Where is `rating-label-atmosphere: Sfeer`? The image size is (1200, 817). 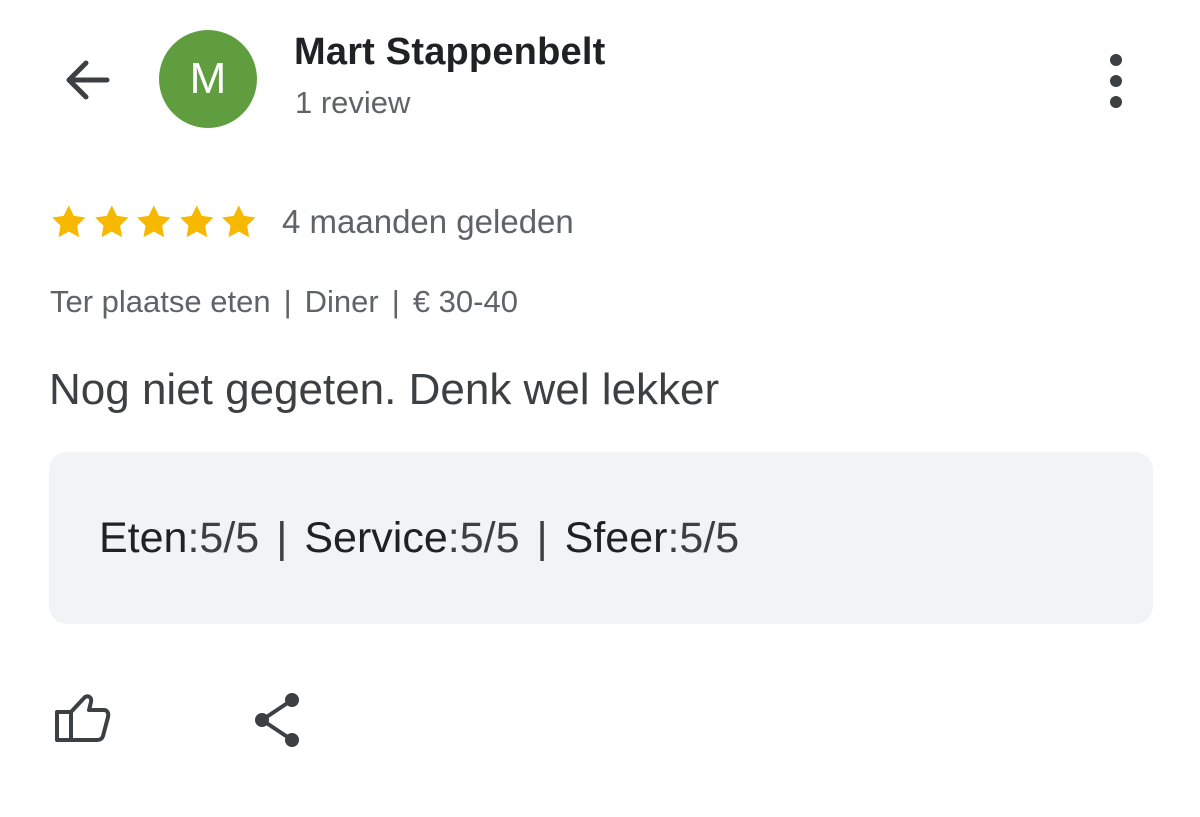
rating-label-atmosphere: Sfeer is located at coordinates (616, 538).